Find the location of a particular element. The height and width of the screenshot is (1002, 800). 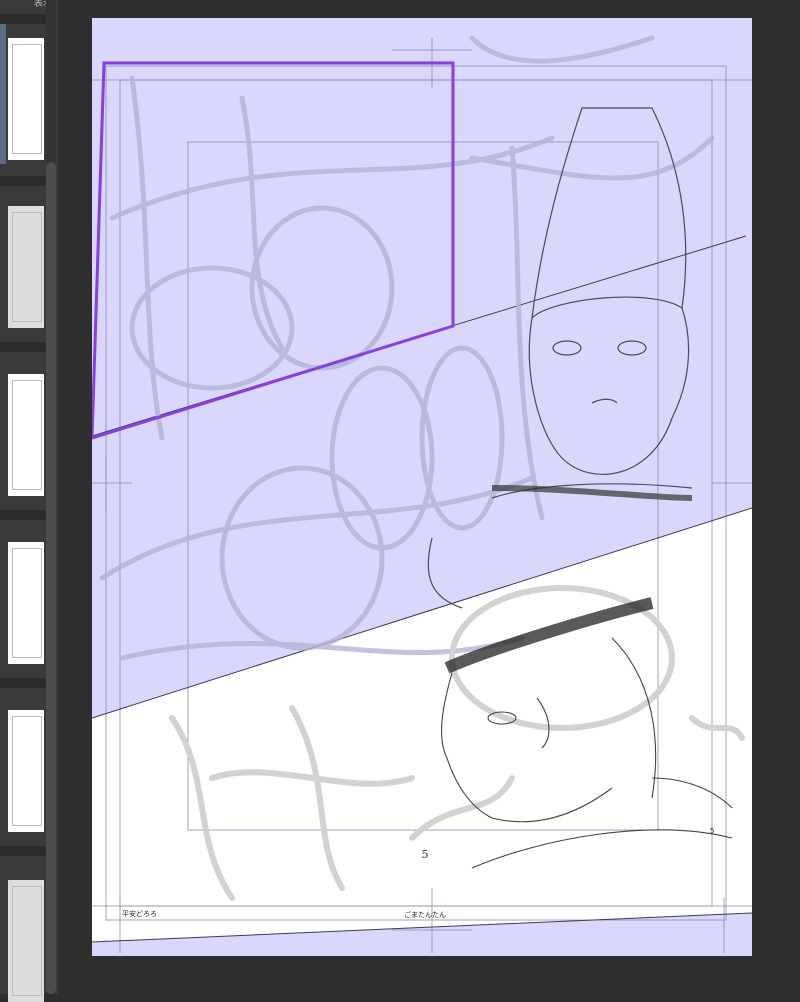

scrollbar-thumb is located at coordinates (51, 578).